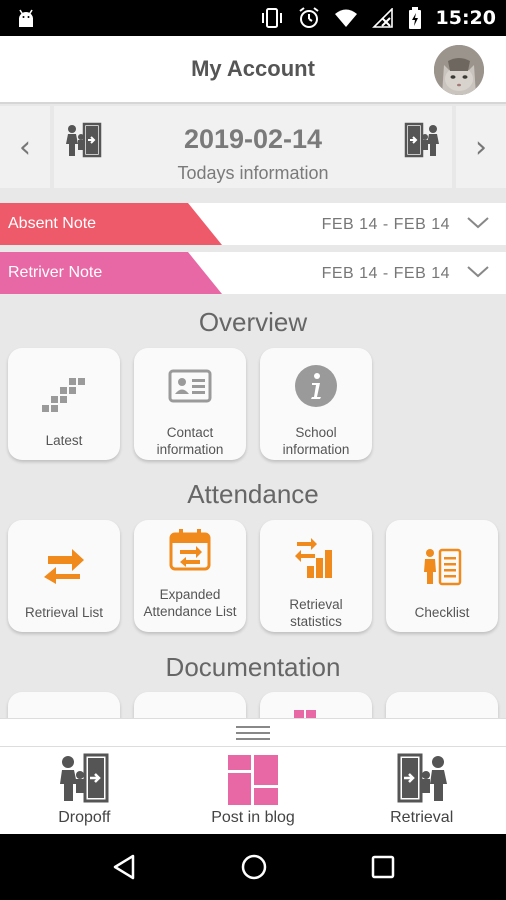 The width and height of the screenshot is (506, 900). I want to click on tile-retrieval-list: Retrieval List, so click(64, 576).